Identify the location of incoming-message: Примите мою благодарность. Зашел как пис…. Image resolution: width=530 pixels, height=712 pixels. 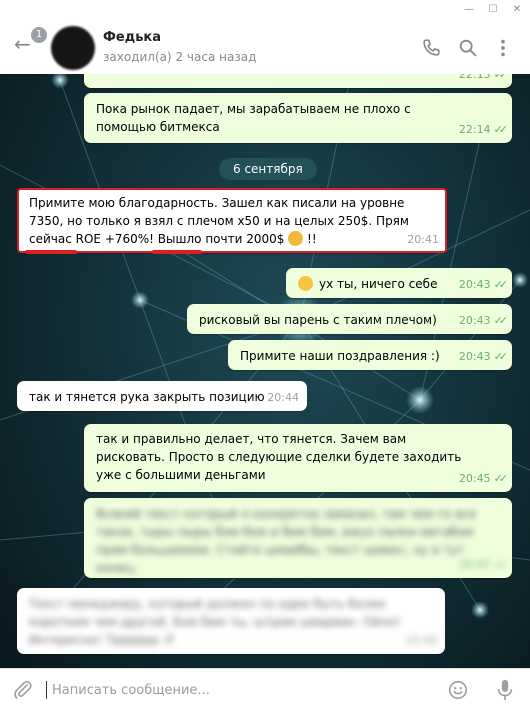
(232, 220).